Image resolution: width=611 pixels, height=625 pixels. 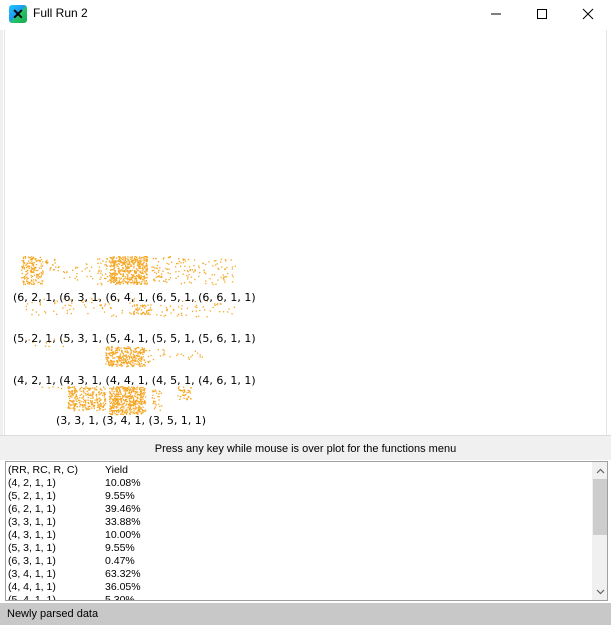 What do you see at coordinates (588, 14) in the screenshot?
I see `close-button` at bounding box center [588, 14].